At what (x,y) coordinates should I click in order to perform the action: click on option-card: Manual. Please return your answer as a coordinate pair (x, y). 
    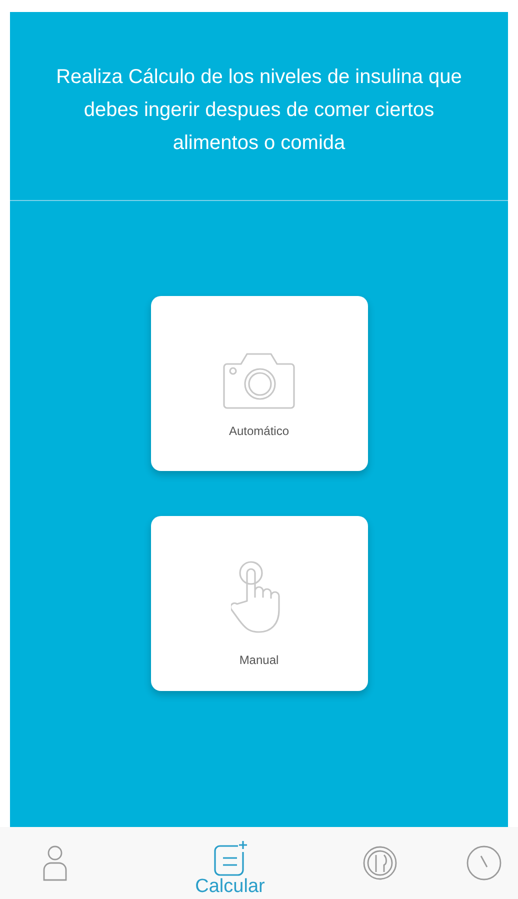
    Looking at the image, I should click on (259, 603).